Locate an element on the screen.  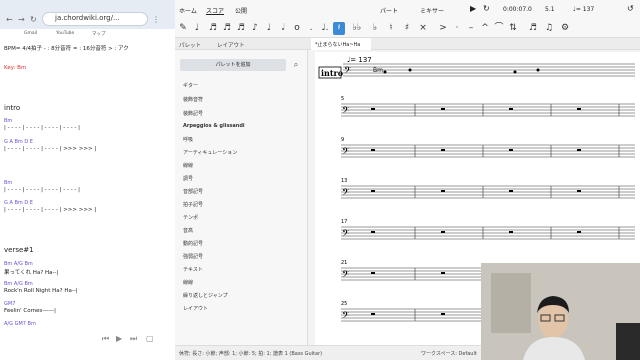
flip-icon: ⇅ is located at coordinates (513, 28).